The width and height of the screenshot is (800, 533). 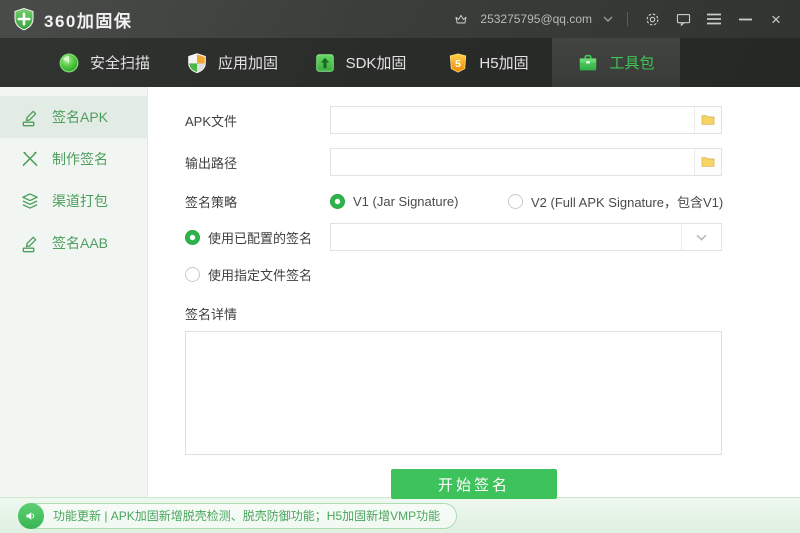 I want to click on sidebar: 签名APK 制作签名 渠道打包 签名AAB, so click(x=74, y=292).